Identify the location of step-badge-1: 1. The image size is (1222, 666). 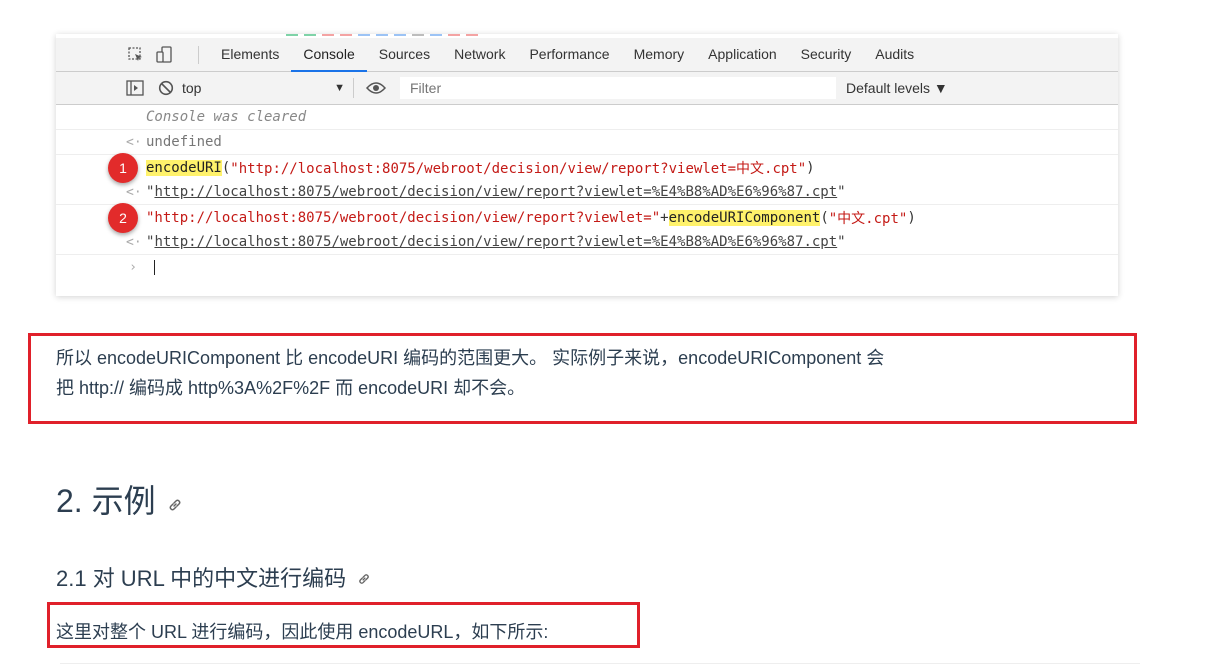
(123, 167).